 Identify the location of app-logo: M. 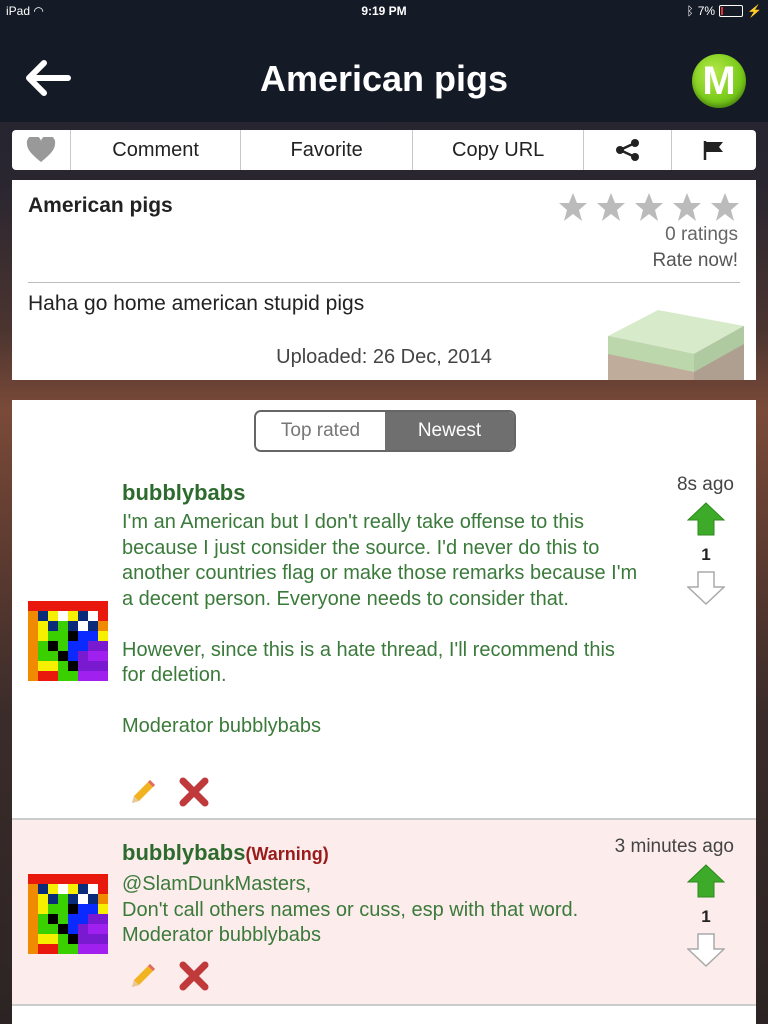
(719, 81).